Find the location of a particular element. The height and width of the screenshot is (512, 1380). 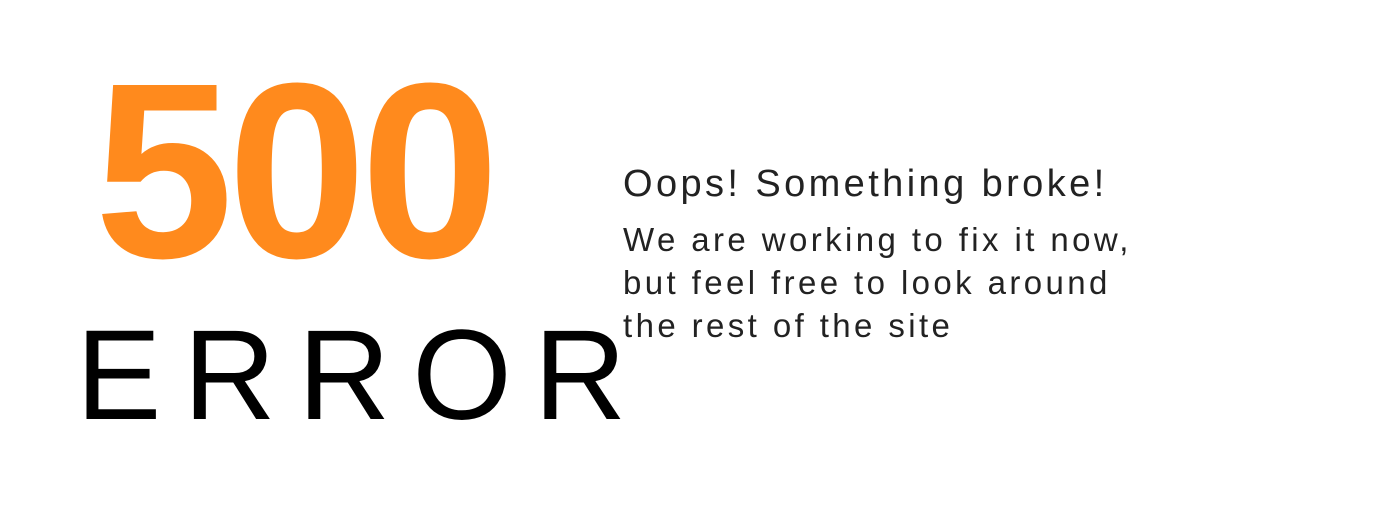

error-description-line-3: the rest of the site is located at coordinates (788, 325).